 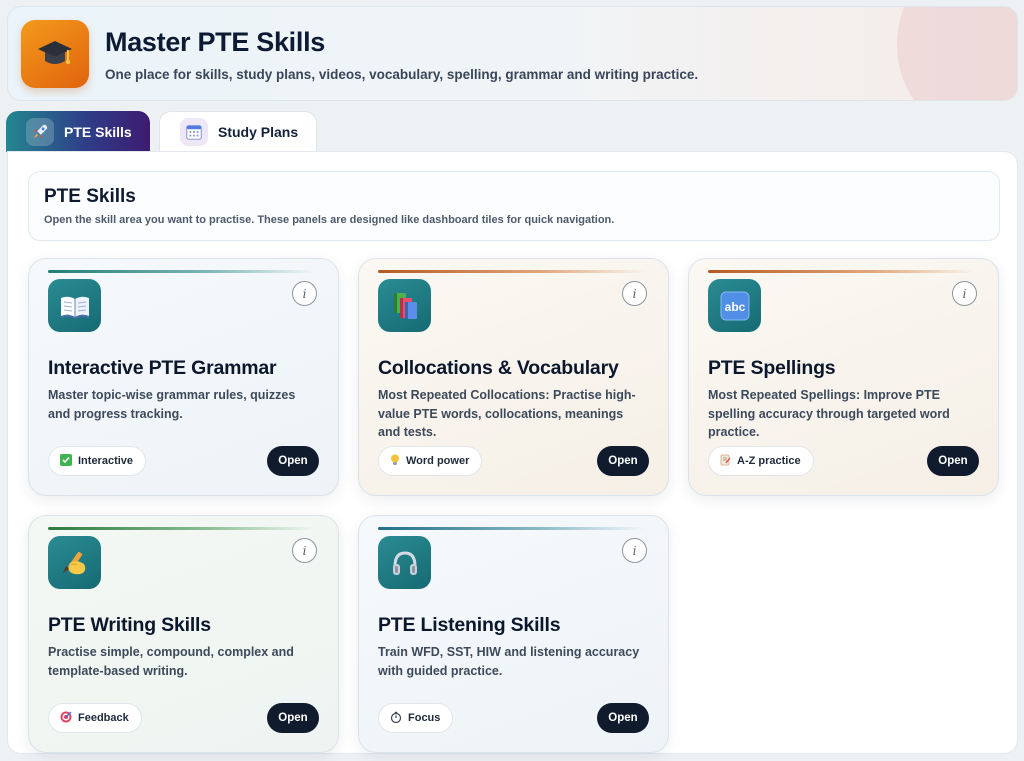 I want to click on light-bulb-icon, so click(x=395, y=461).